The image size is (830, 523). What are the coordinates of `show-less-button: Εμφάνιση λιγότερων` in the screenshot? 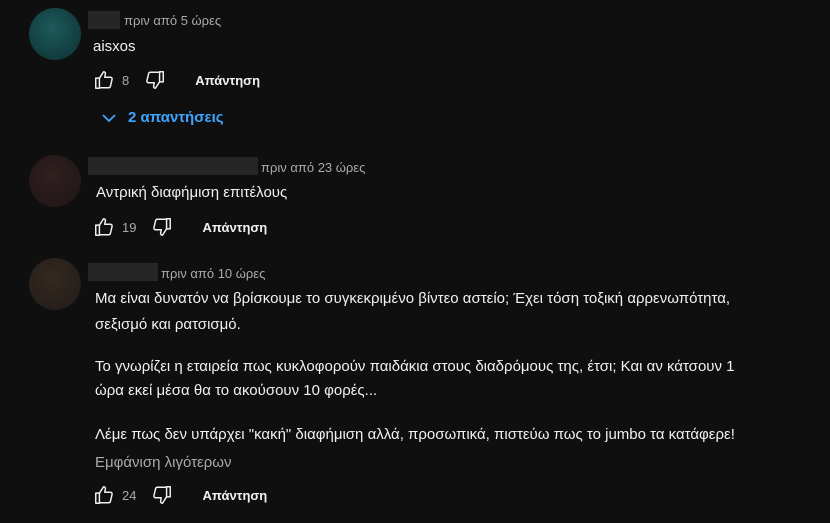 It's located at (163, 462).